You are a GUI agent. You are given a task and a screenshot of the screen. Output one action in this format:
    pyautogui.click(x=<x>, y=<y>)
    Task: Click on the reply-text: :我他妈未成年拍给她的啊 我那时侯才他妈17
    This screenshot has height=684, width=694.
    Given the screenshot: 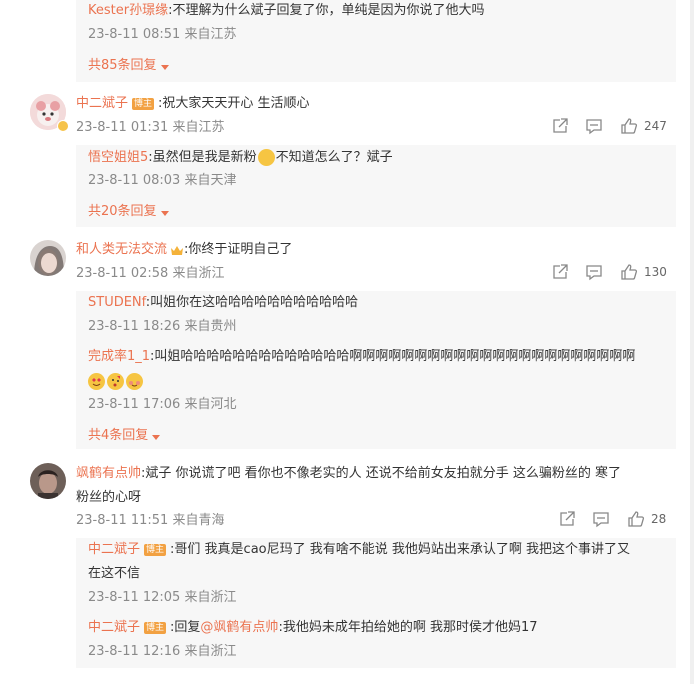 What is the action you would take?
    pyautogui.click(x=408, y=627)
    